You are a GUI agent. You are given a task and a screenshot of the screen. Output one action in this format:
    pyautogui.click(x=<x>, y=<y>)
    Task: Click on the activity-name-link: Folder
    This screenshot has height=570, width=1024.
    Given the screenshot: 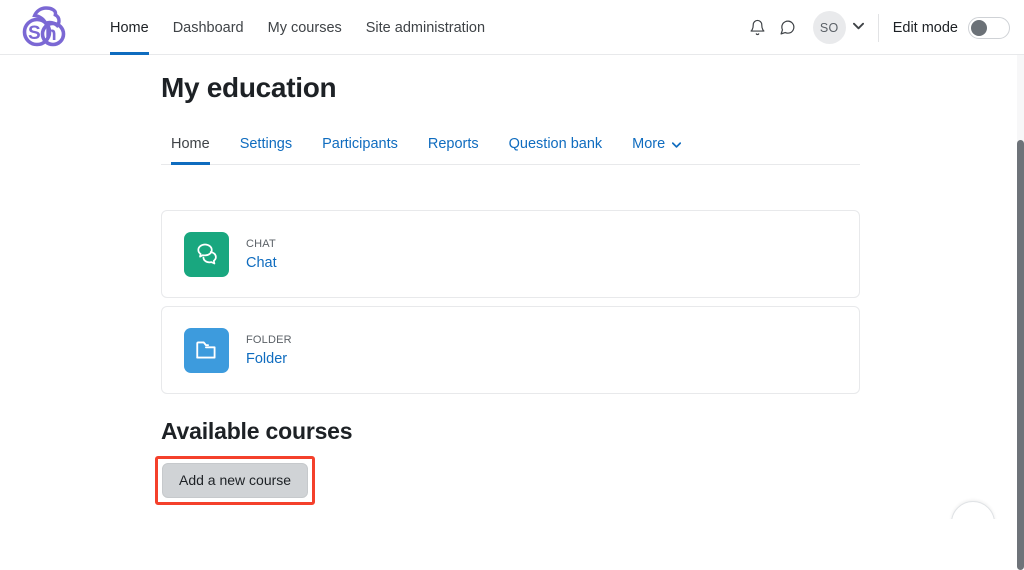 What is the action you would take?
    pyautogui.click(x=266, y=359)
    